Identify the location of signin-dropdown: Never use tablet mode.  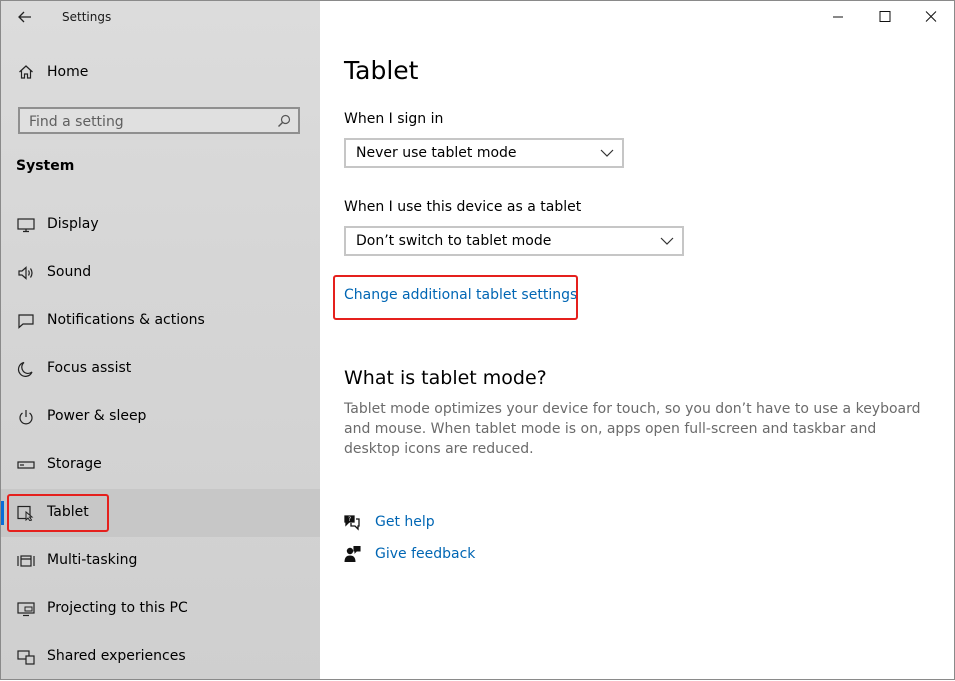
(484, 153).